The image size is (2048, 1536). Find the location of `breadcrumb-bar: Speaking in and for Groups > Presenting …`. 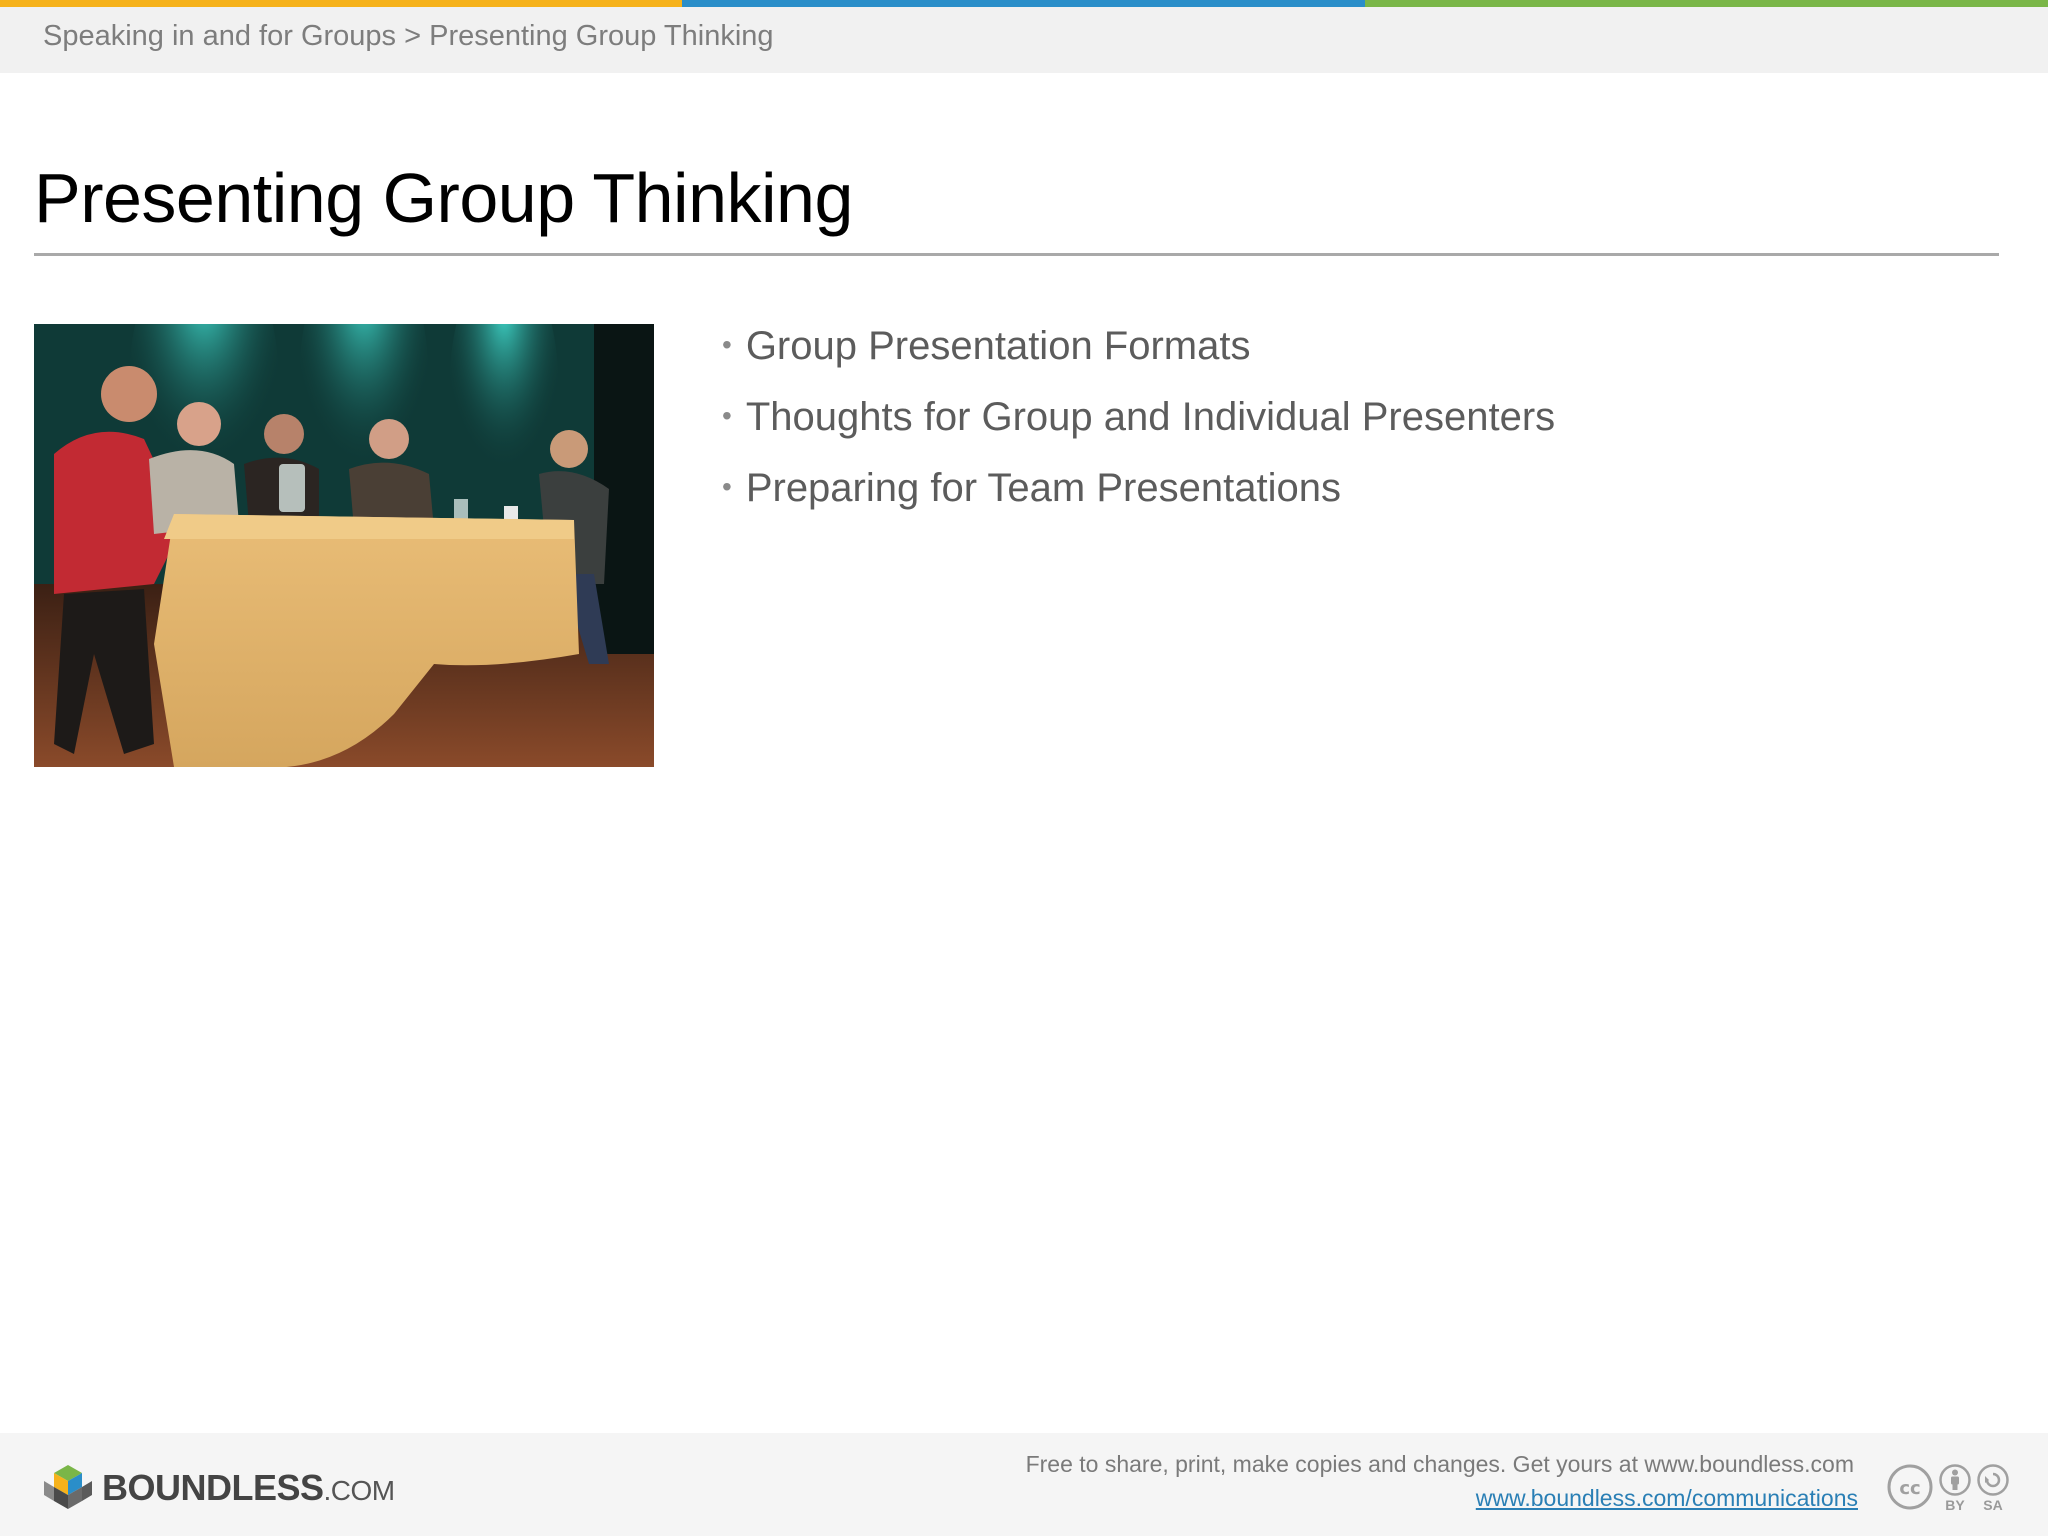

breadcrumb-bar: Speaking in and for Groups > Presenting … is located at coordinates (1024, 40).